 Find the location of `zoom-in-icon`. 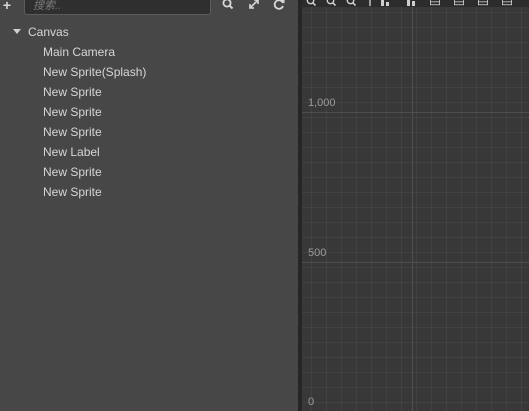

zoom-in-icon is located at coordinates (351, 3).